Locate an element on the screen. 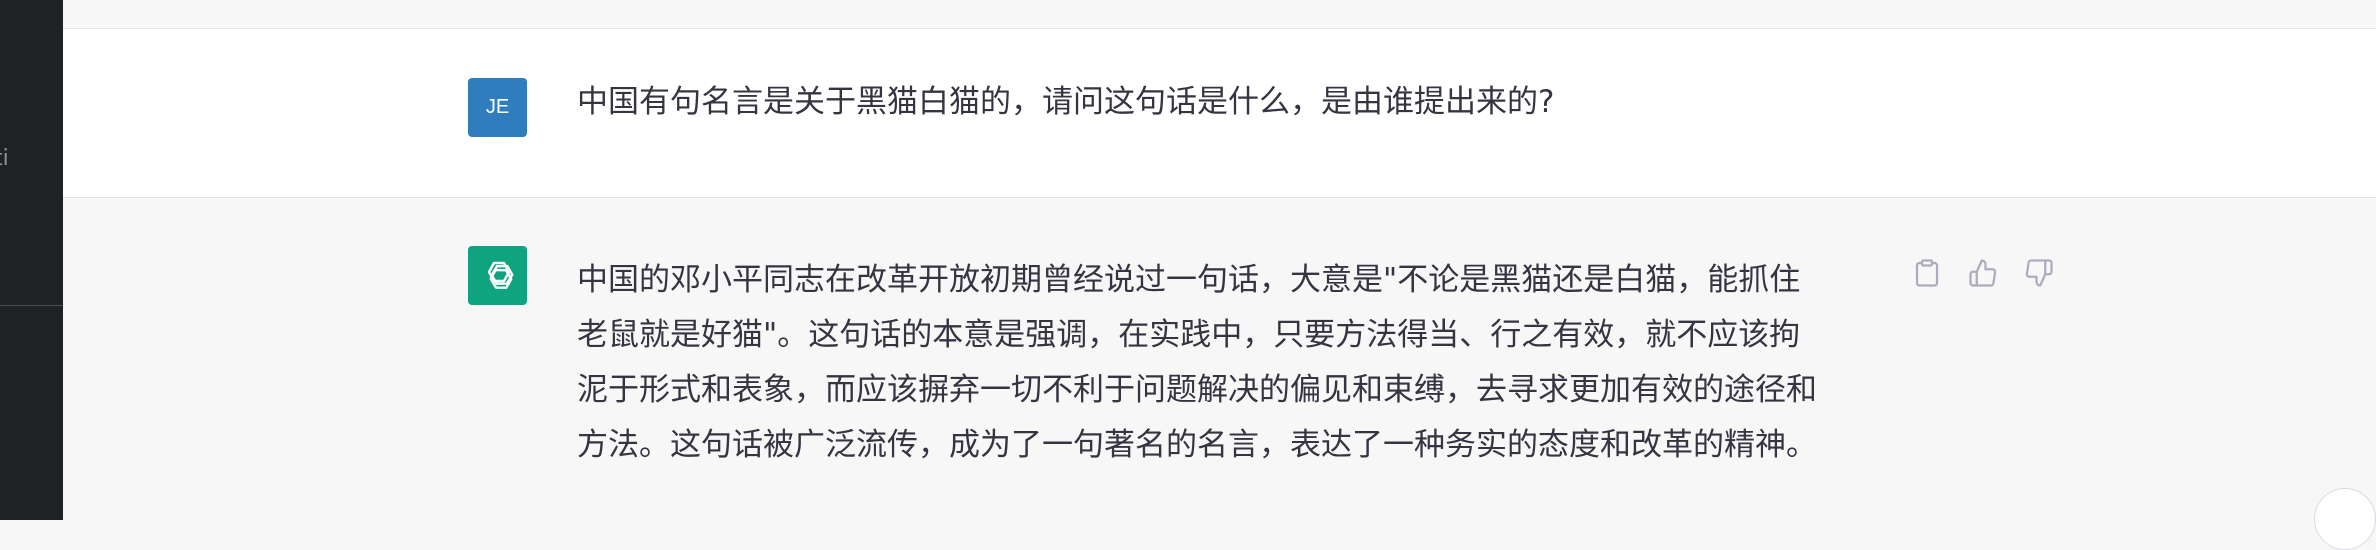  thumbs-down-button is located at coordinates (2039, 275).